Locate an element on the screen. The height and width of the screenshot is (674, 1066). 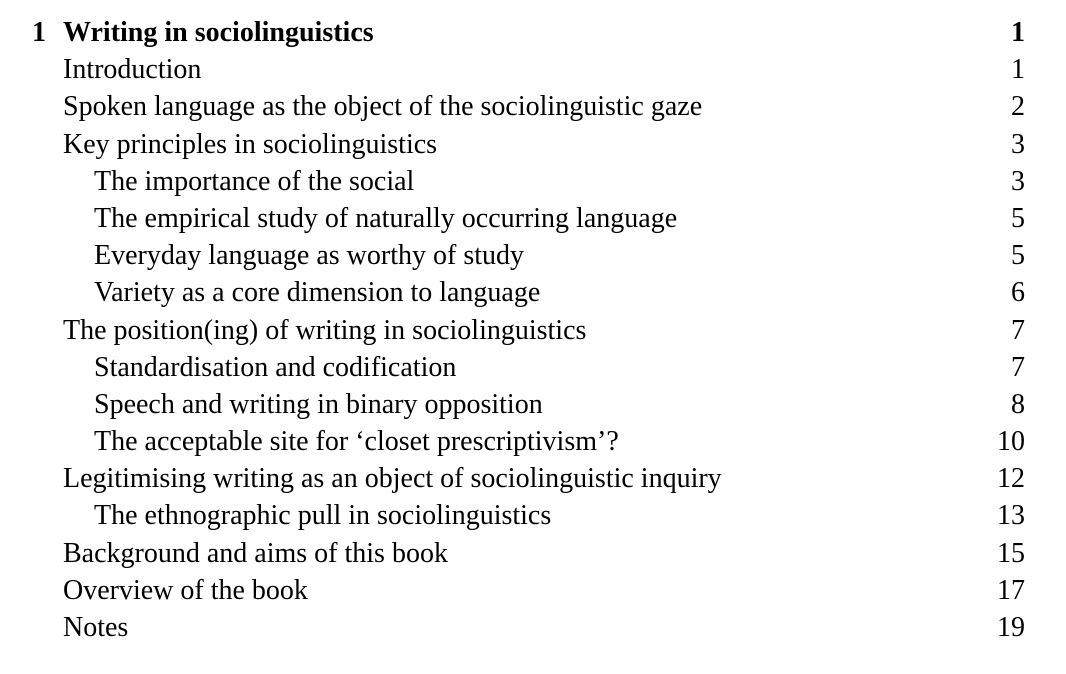
subentry-title: Everyday language as worthy of study is located at coordinates (309, 256).